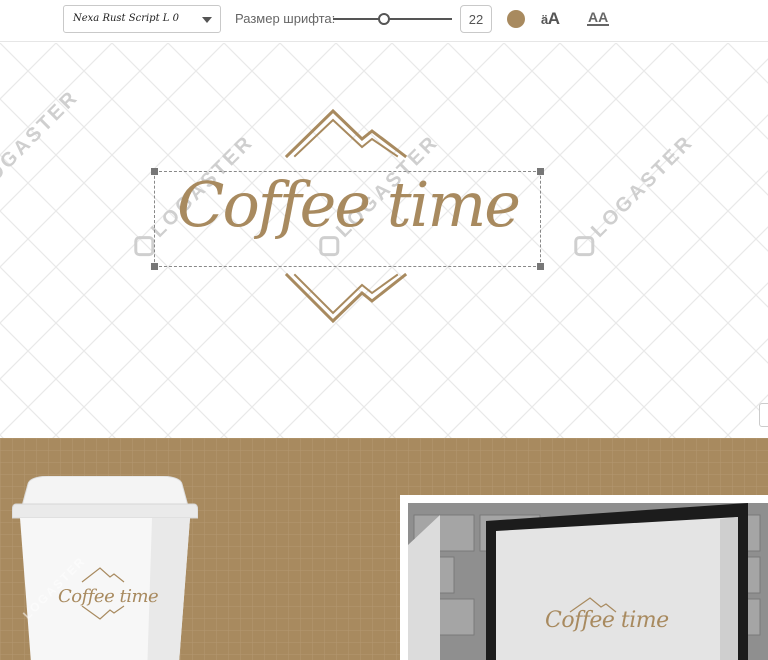 This screenshot has width=768, height=660. What do you see at coordinates (126, 18) in the screenshot?
I see `font-family-value: Nexa Rust Script L 0` at bounding box center [126, 18].